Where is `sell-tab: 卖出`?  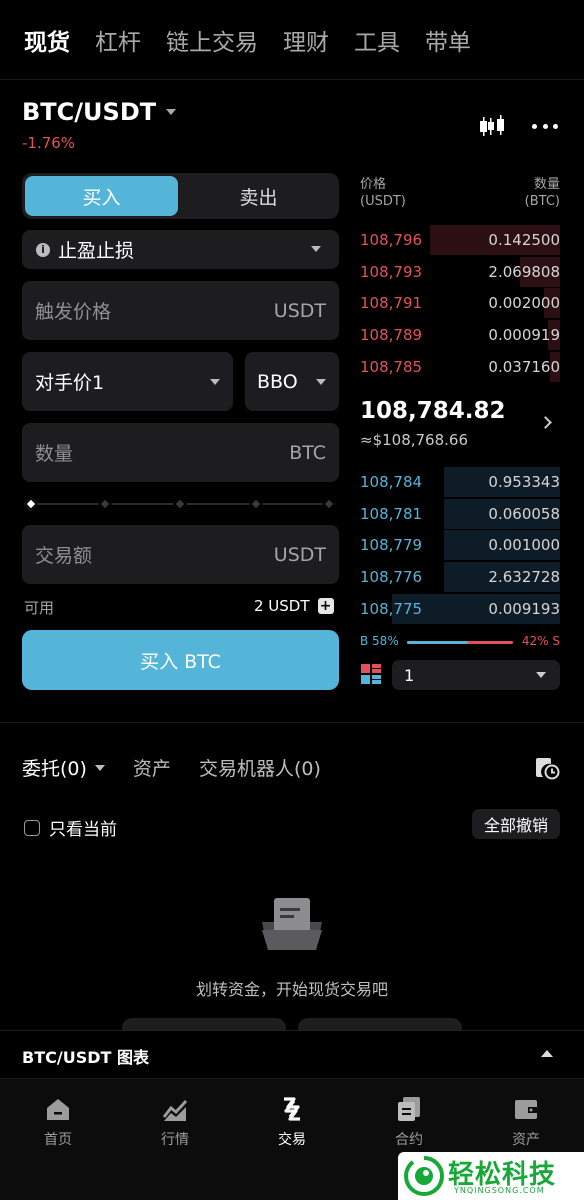
sell-tab: 卖出 is located at coordinates (258, 196).